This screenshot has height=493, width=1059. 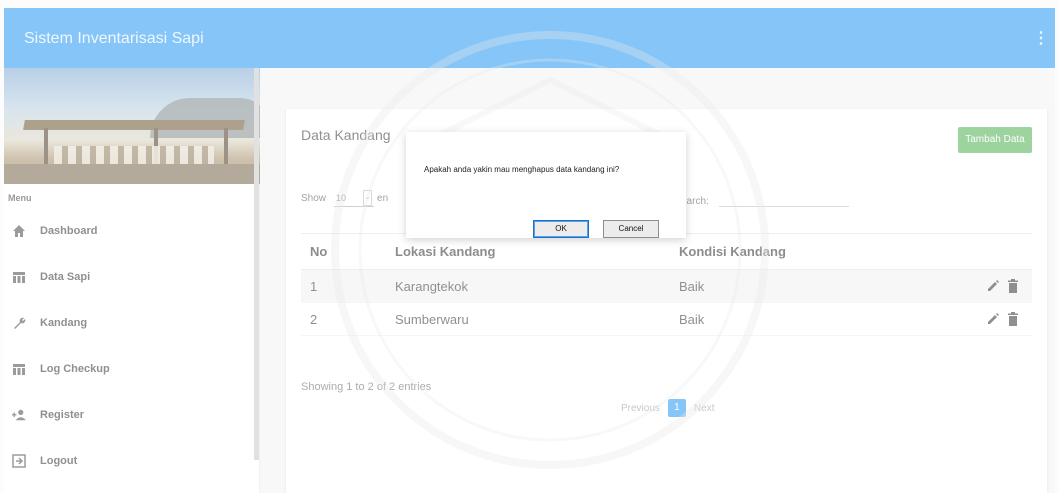 What do you see at coordinates (561, 229) in the screenshot?
I see `ok-button: OK` at bounding box center [561, 229].